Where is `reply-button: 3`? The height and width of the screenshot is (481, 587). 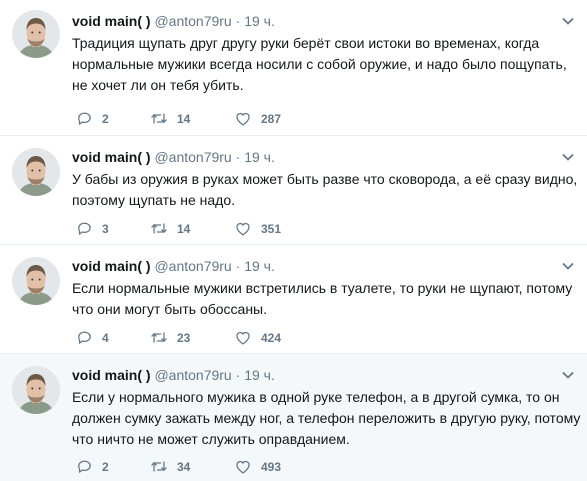 reply-button: 3 is located at coordinates (92, 228).